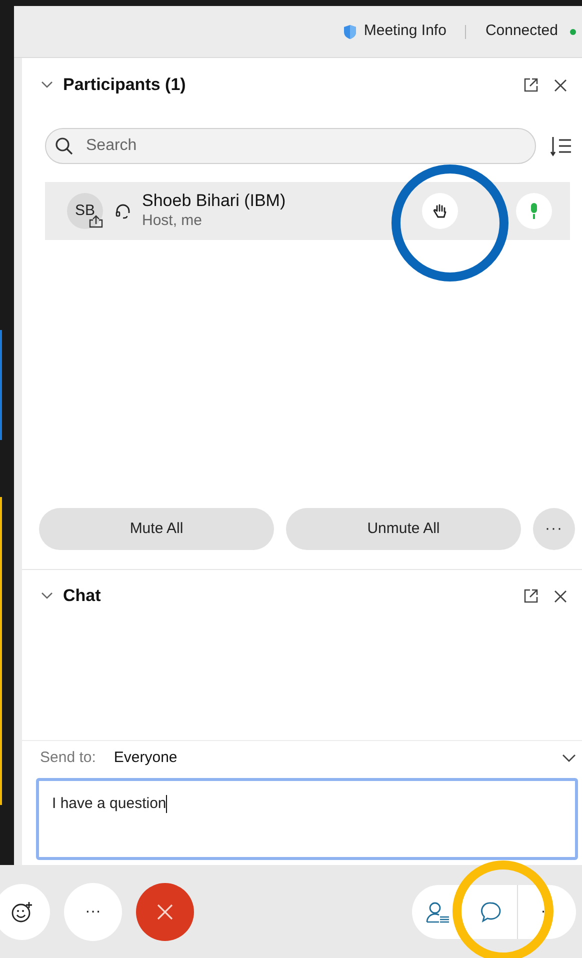 The image size is (582, 958). I want to click on microphone-icon, so click(534, 211).